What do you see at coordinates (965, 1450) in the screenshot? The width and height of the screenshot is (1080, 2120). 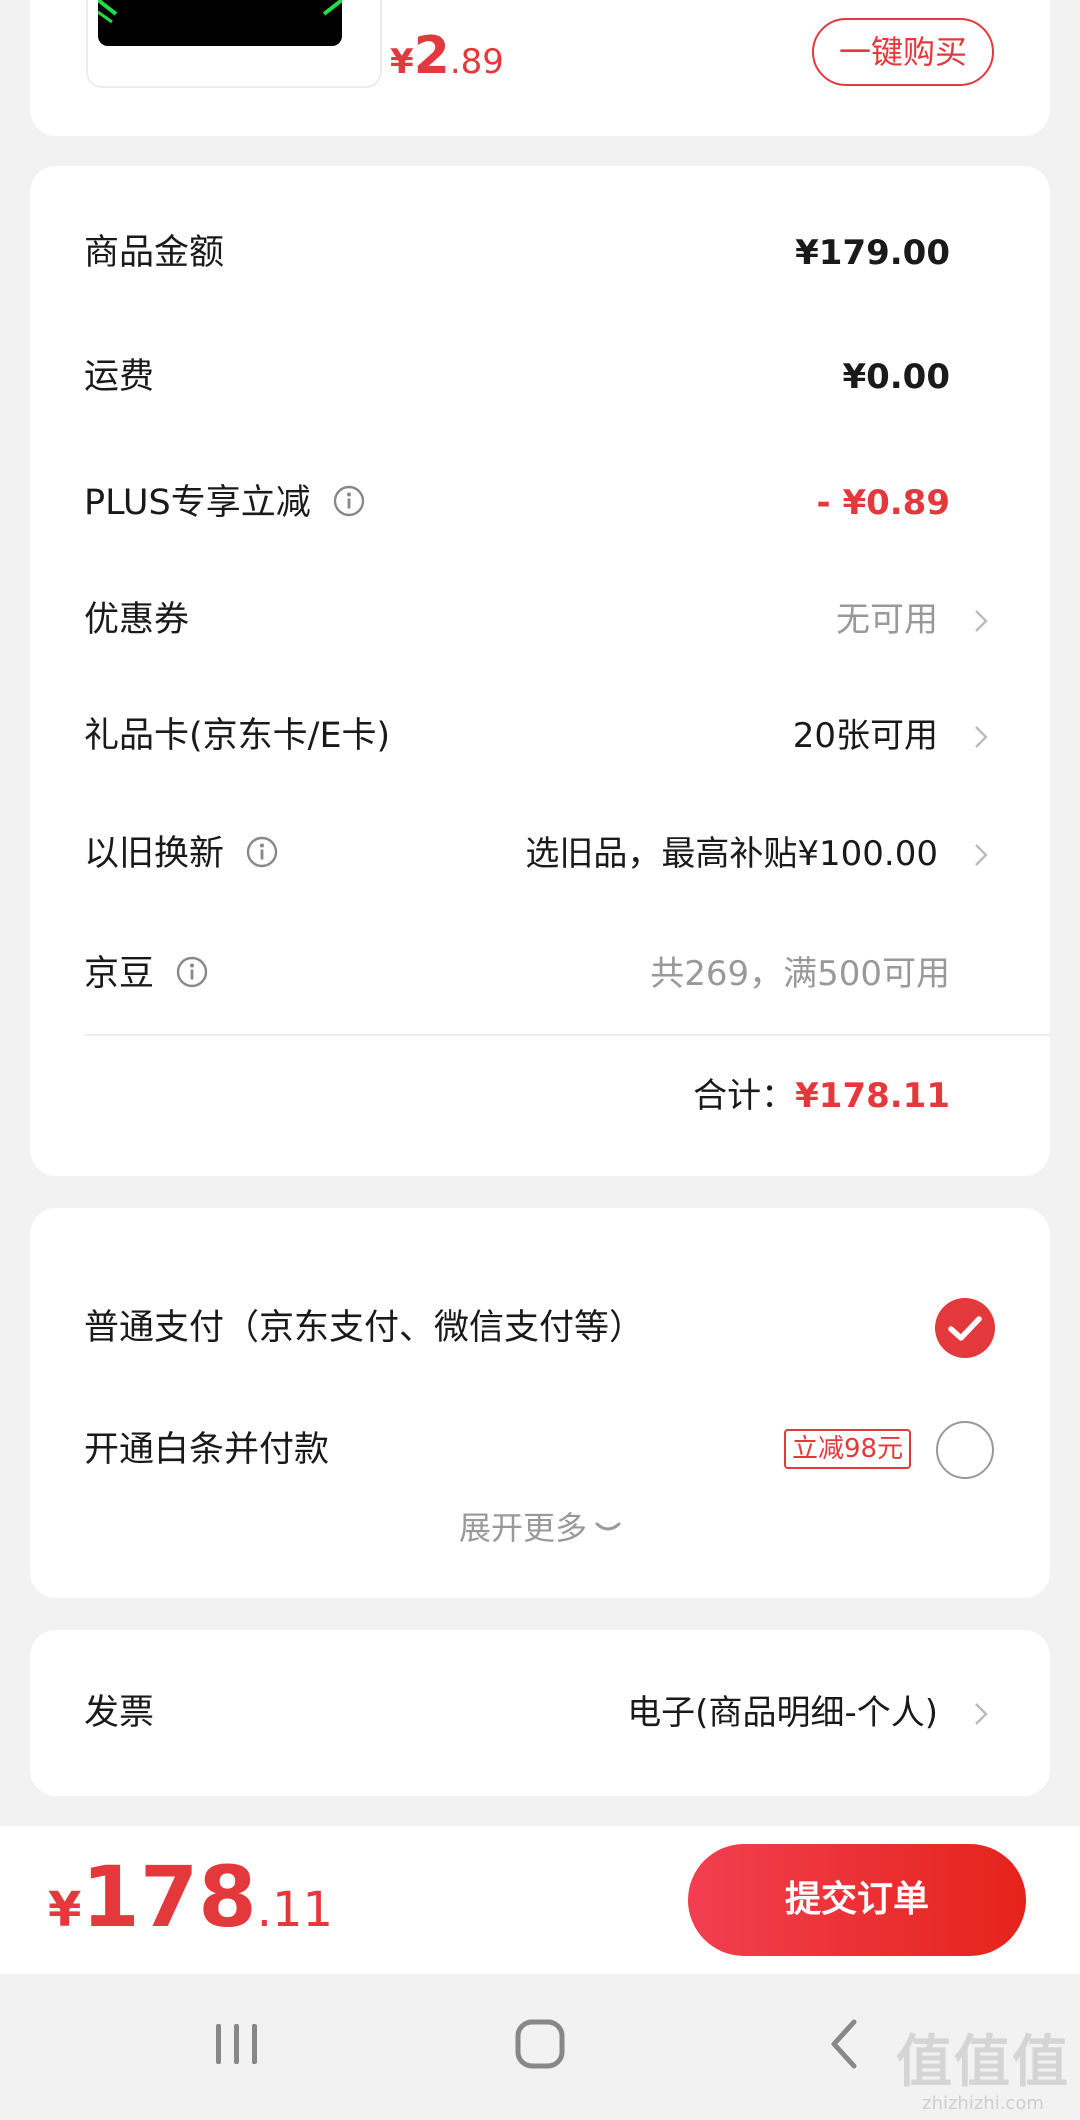 I see `radio-unselected` at bounding box center [965, 1450].